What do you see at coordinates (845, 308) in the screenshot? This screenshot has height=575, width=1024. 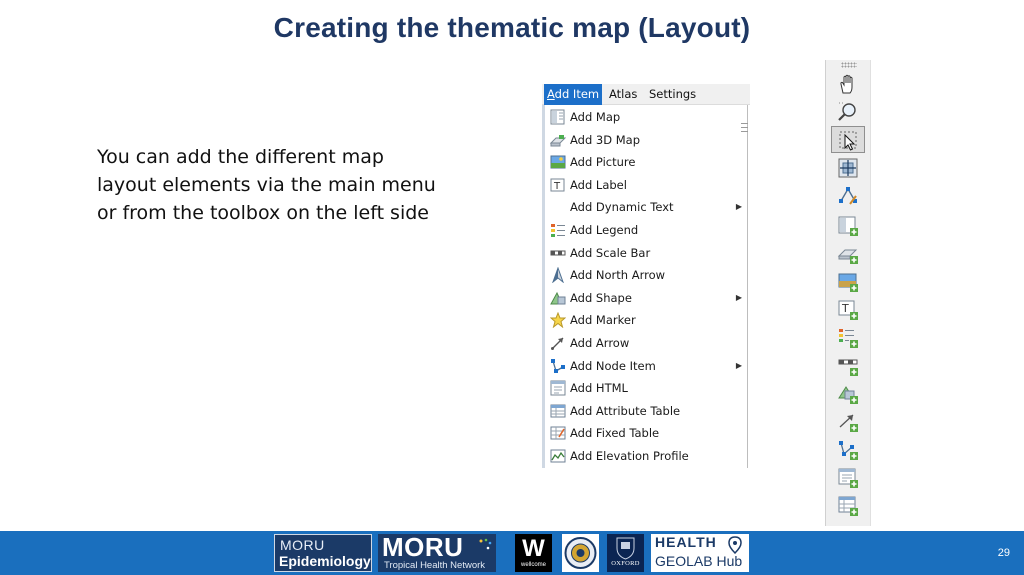 I see `svg-text: T` at bounding box center [845, 308].